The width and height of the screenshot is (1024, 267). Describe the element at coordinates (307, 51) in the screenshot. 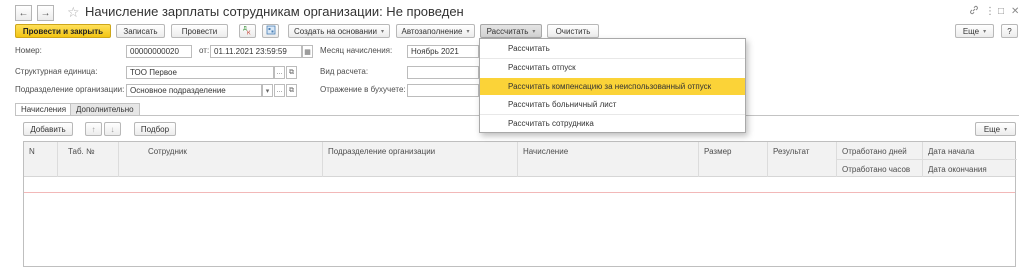

I see `calendar-icon: ▦` at that location.